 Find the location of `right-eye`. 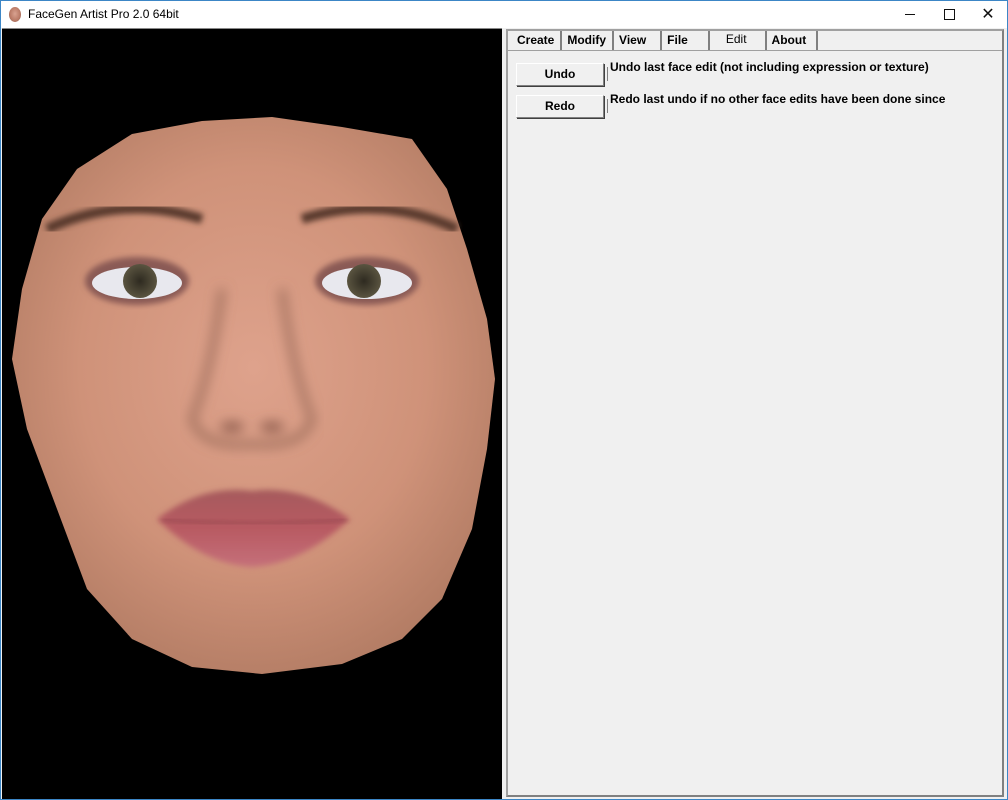

right-eye is located at coordinates (367, 281).